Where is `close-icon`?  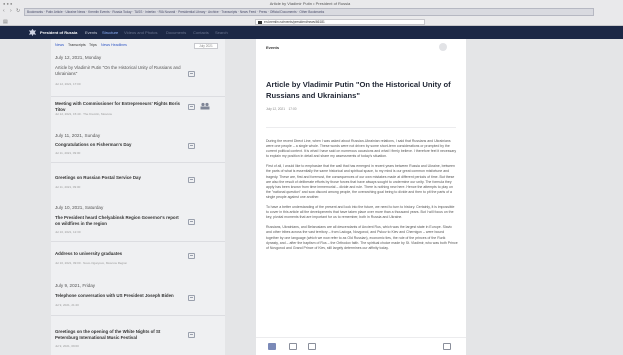 close-icon is located at coordinates (443, 47).